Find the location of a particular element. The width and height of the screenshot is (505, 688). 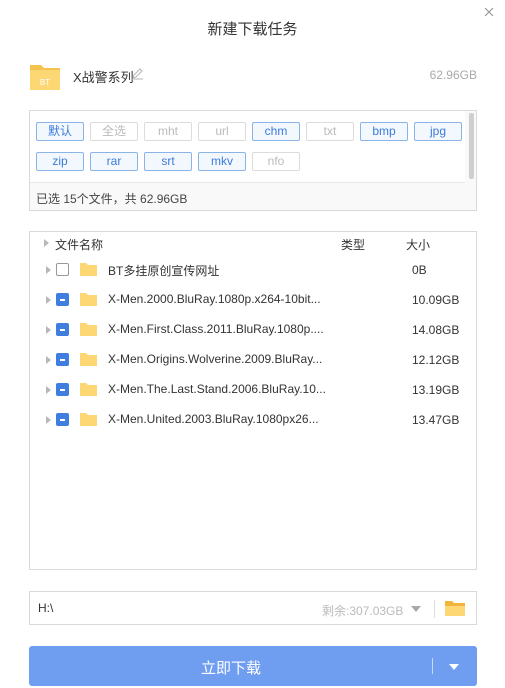

edit-name-icon is located at coordinates (137, 73).